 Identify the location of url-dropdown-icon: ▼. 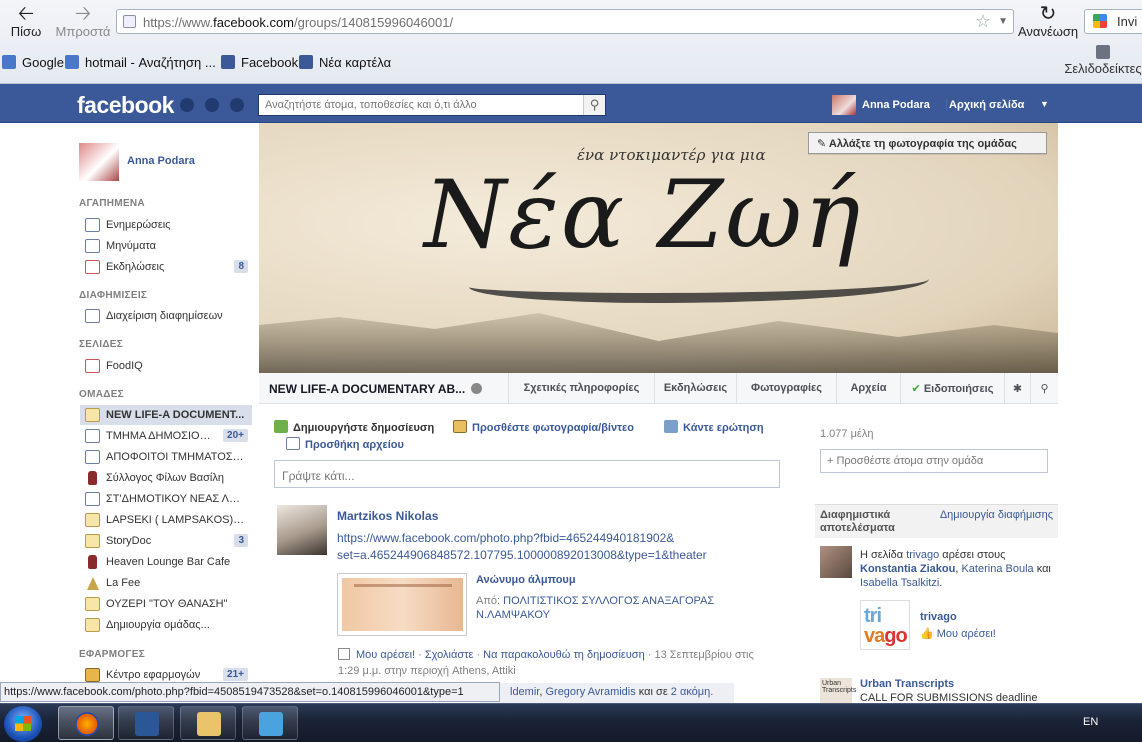
(1003, 21).